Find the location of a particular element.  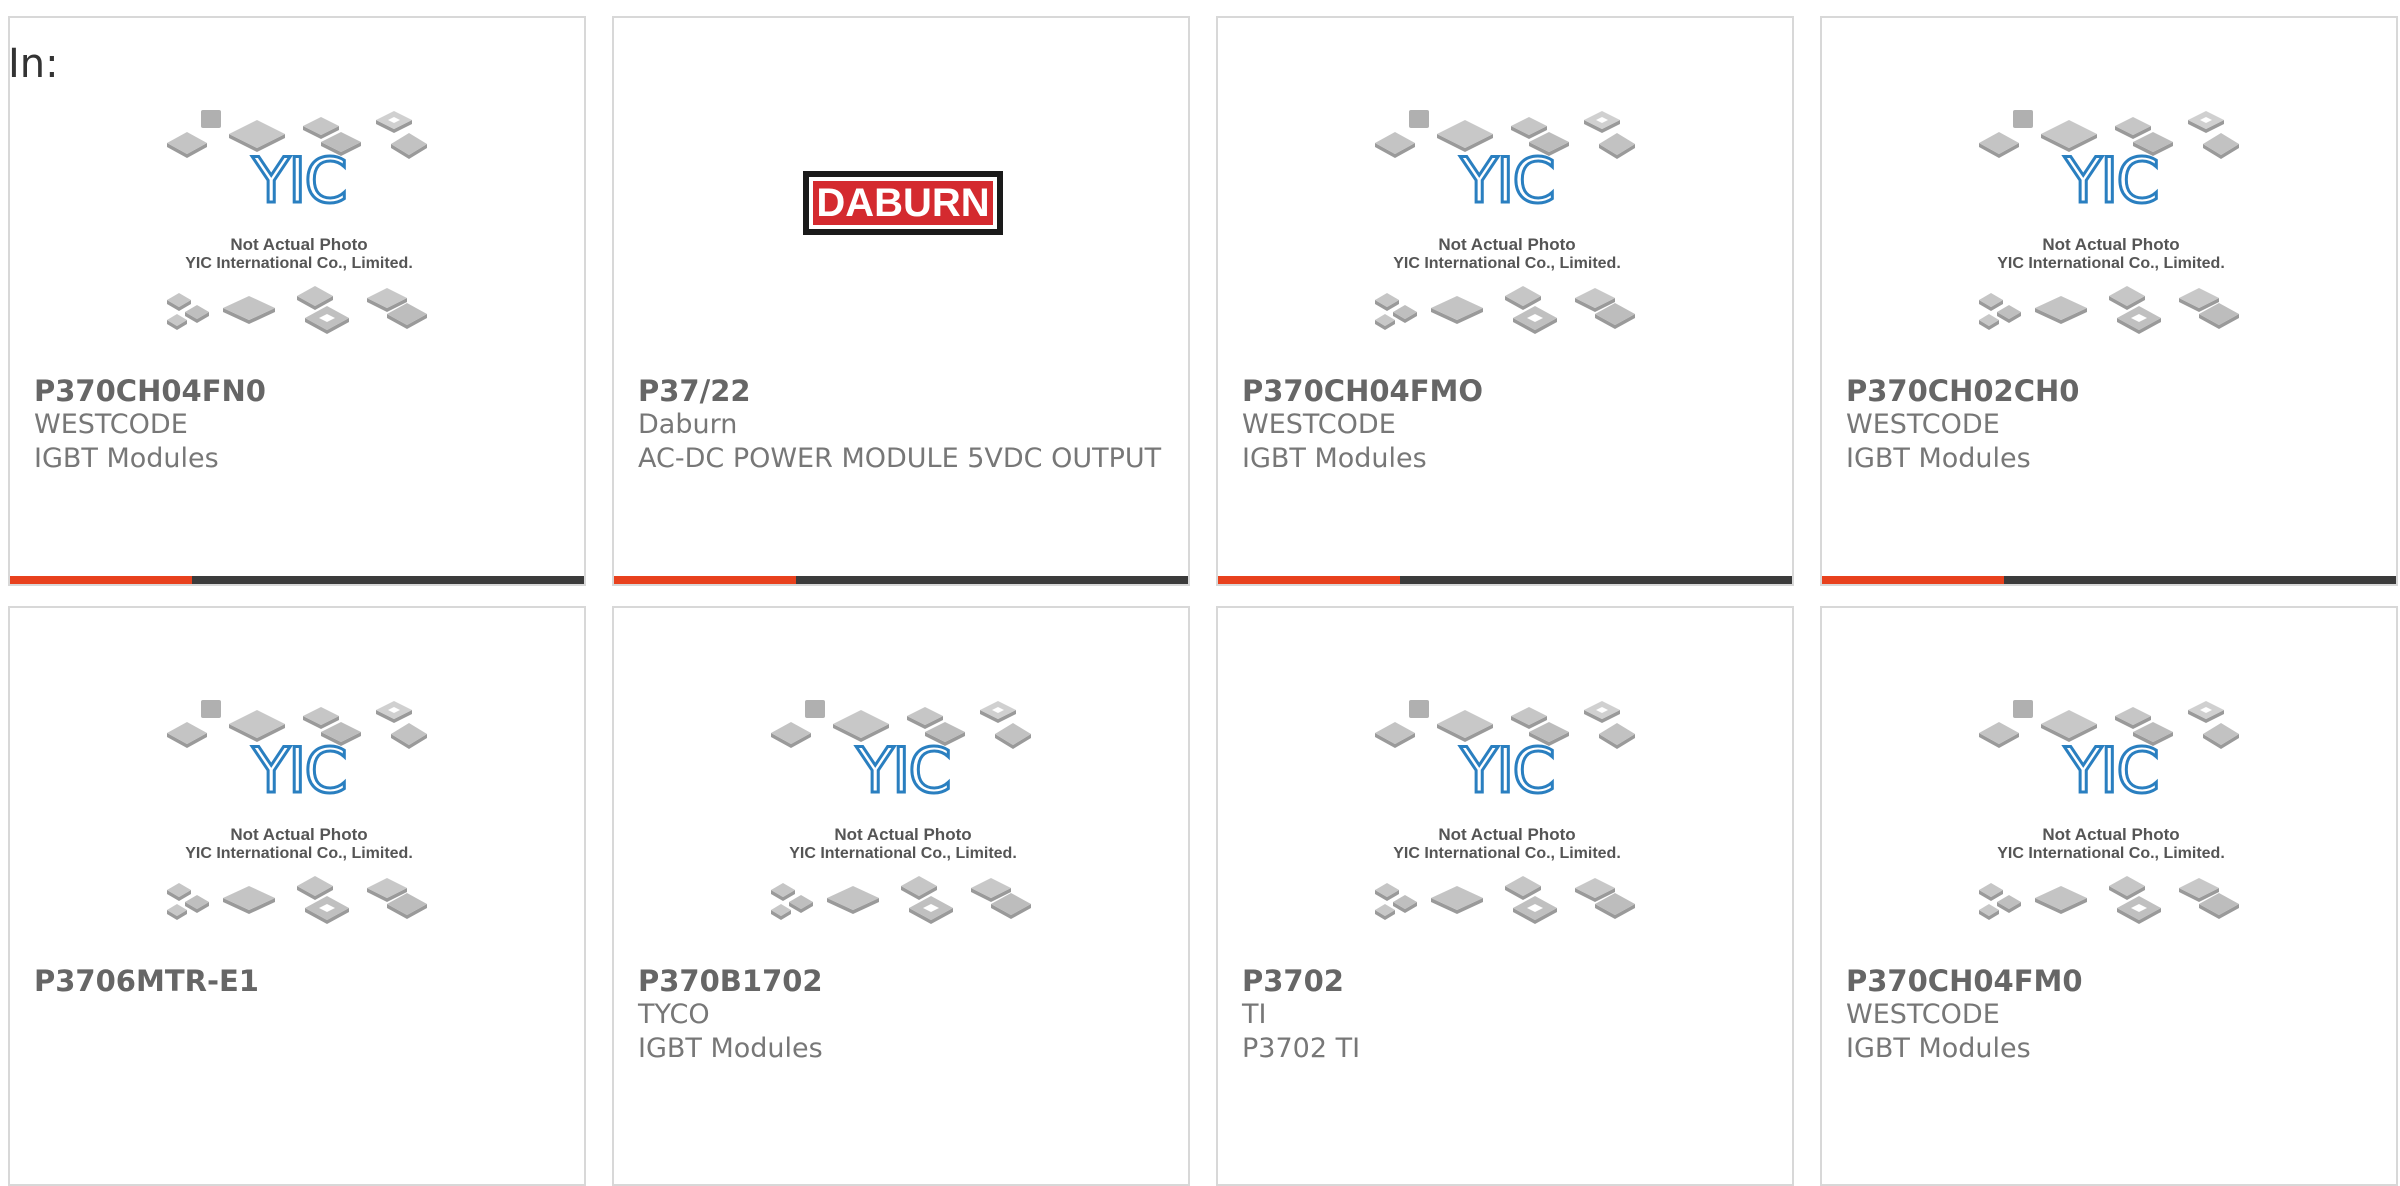

product-part-number: P3706MTR-E1 is located at coordinates (297, 981).